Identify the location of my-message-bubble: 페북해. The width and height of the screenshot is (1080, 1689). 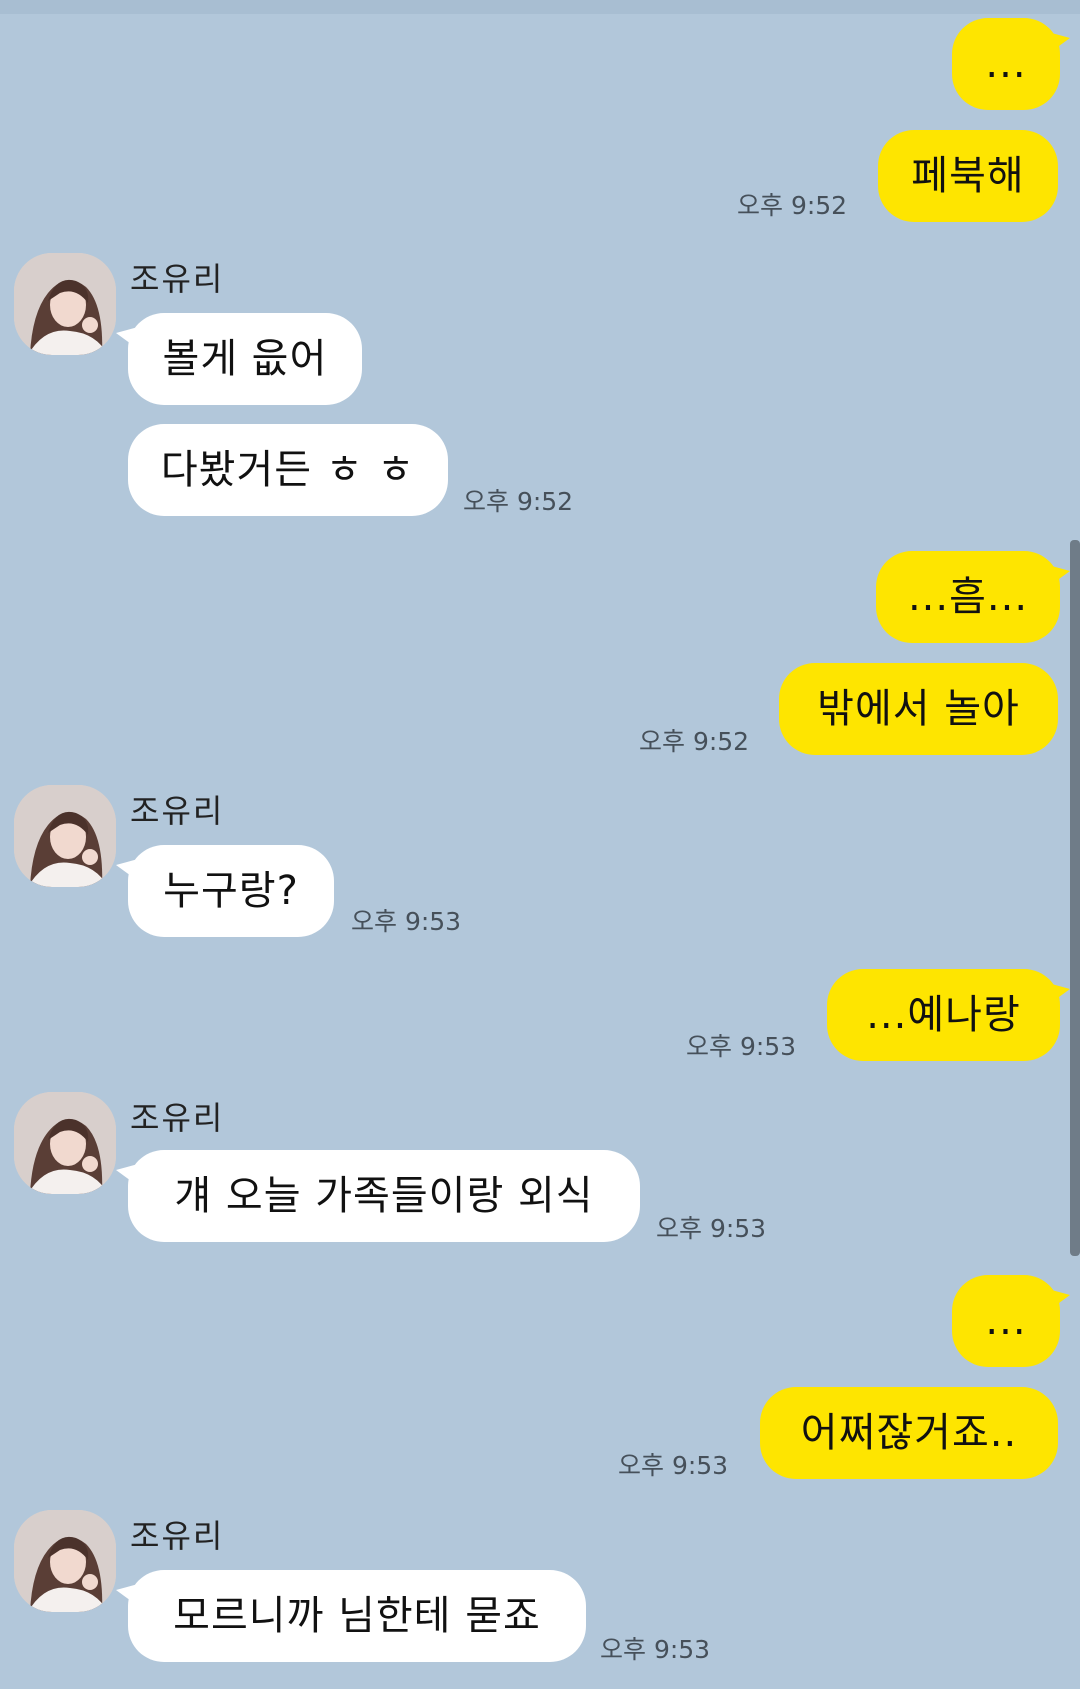
(968, 176).